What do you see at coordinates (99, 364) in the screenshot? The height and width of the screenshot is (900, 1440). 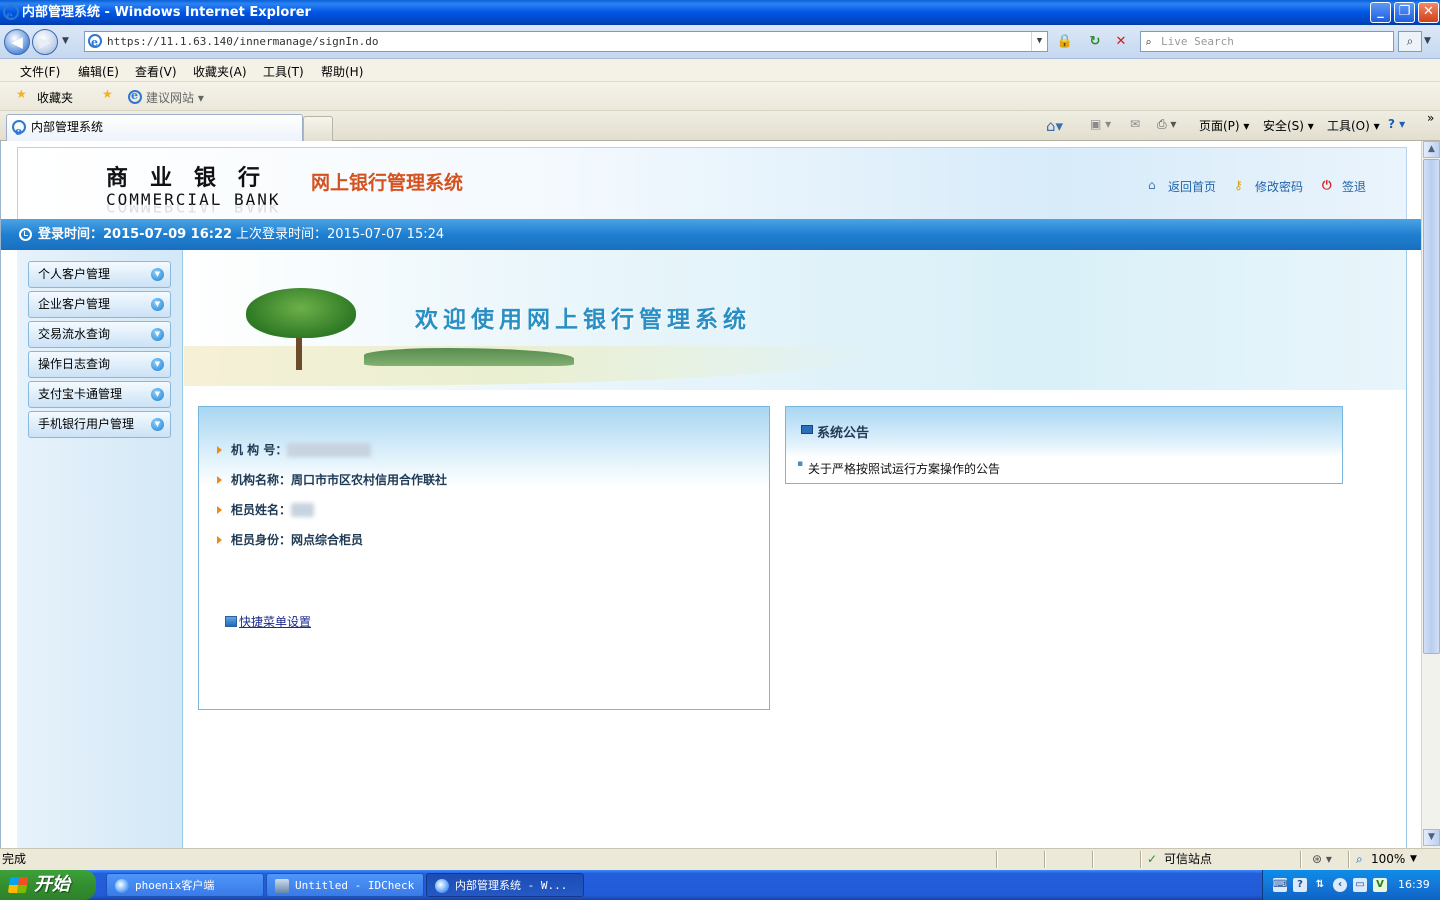 I see `sidebar-item-operation-logs: 操作日志查询 ▼` at bounding box center [99, 364].